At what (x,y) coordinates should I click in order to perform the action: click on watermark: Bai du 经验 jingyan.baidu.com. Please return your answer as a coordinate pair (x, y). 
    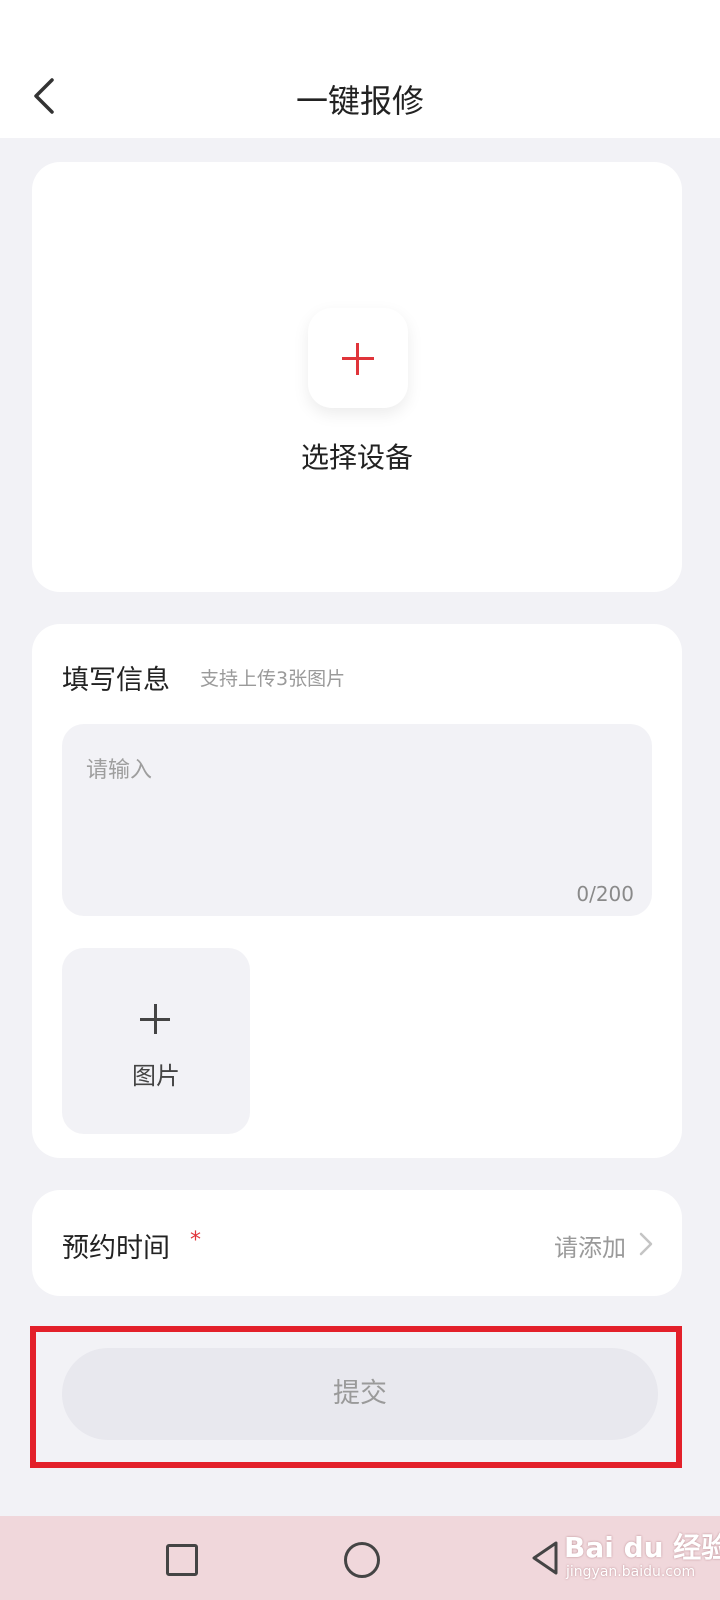
    Looking at the image, I should click on (642, 1557).